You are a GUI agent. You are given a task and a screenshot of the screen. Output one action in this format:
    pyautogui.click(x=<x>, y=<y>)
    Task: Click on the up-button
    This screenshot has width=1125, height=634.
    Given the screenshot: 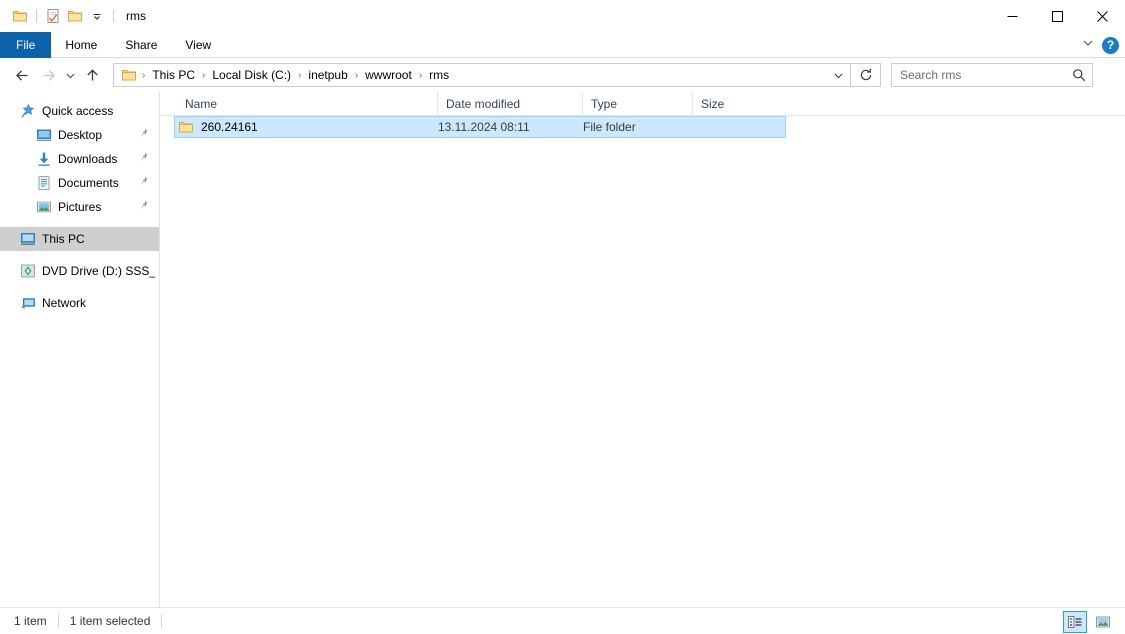 What is the action you would take?
    pyautogui.click(x=92, y=75)
    